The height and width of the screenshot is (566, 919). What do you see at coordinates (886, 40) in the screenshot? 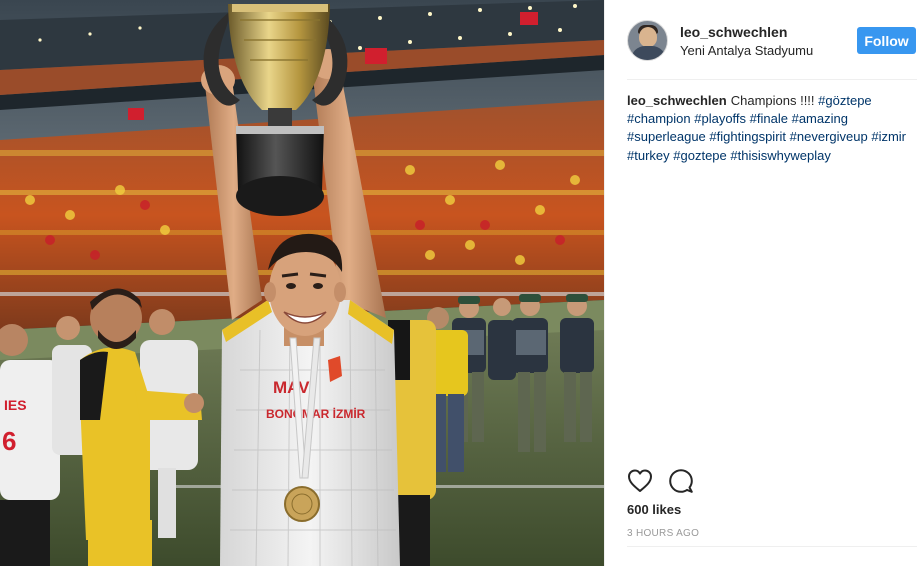
I see `follow-button: Follow` at bounding box center [886, 40].